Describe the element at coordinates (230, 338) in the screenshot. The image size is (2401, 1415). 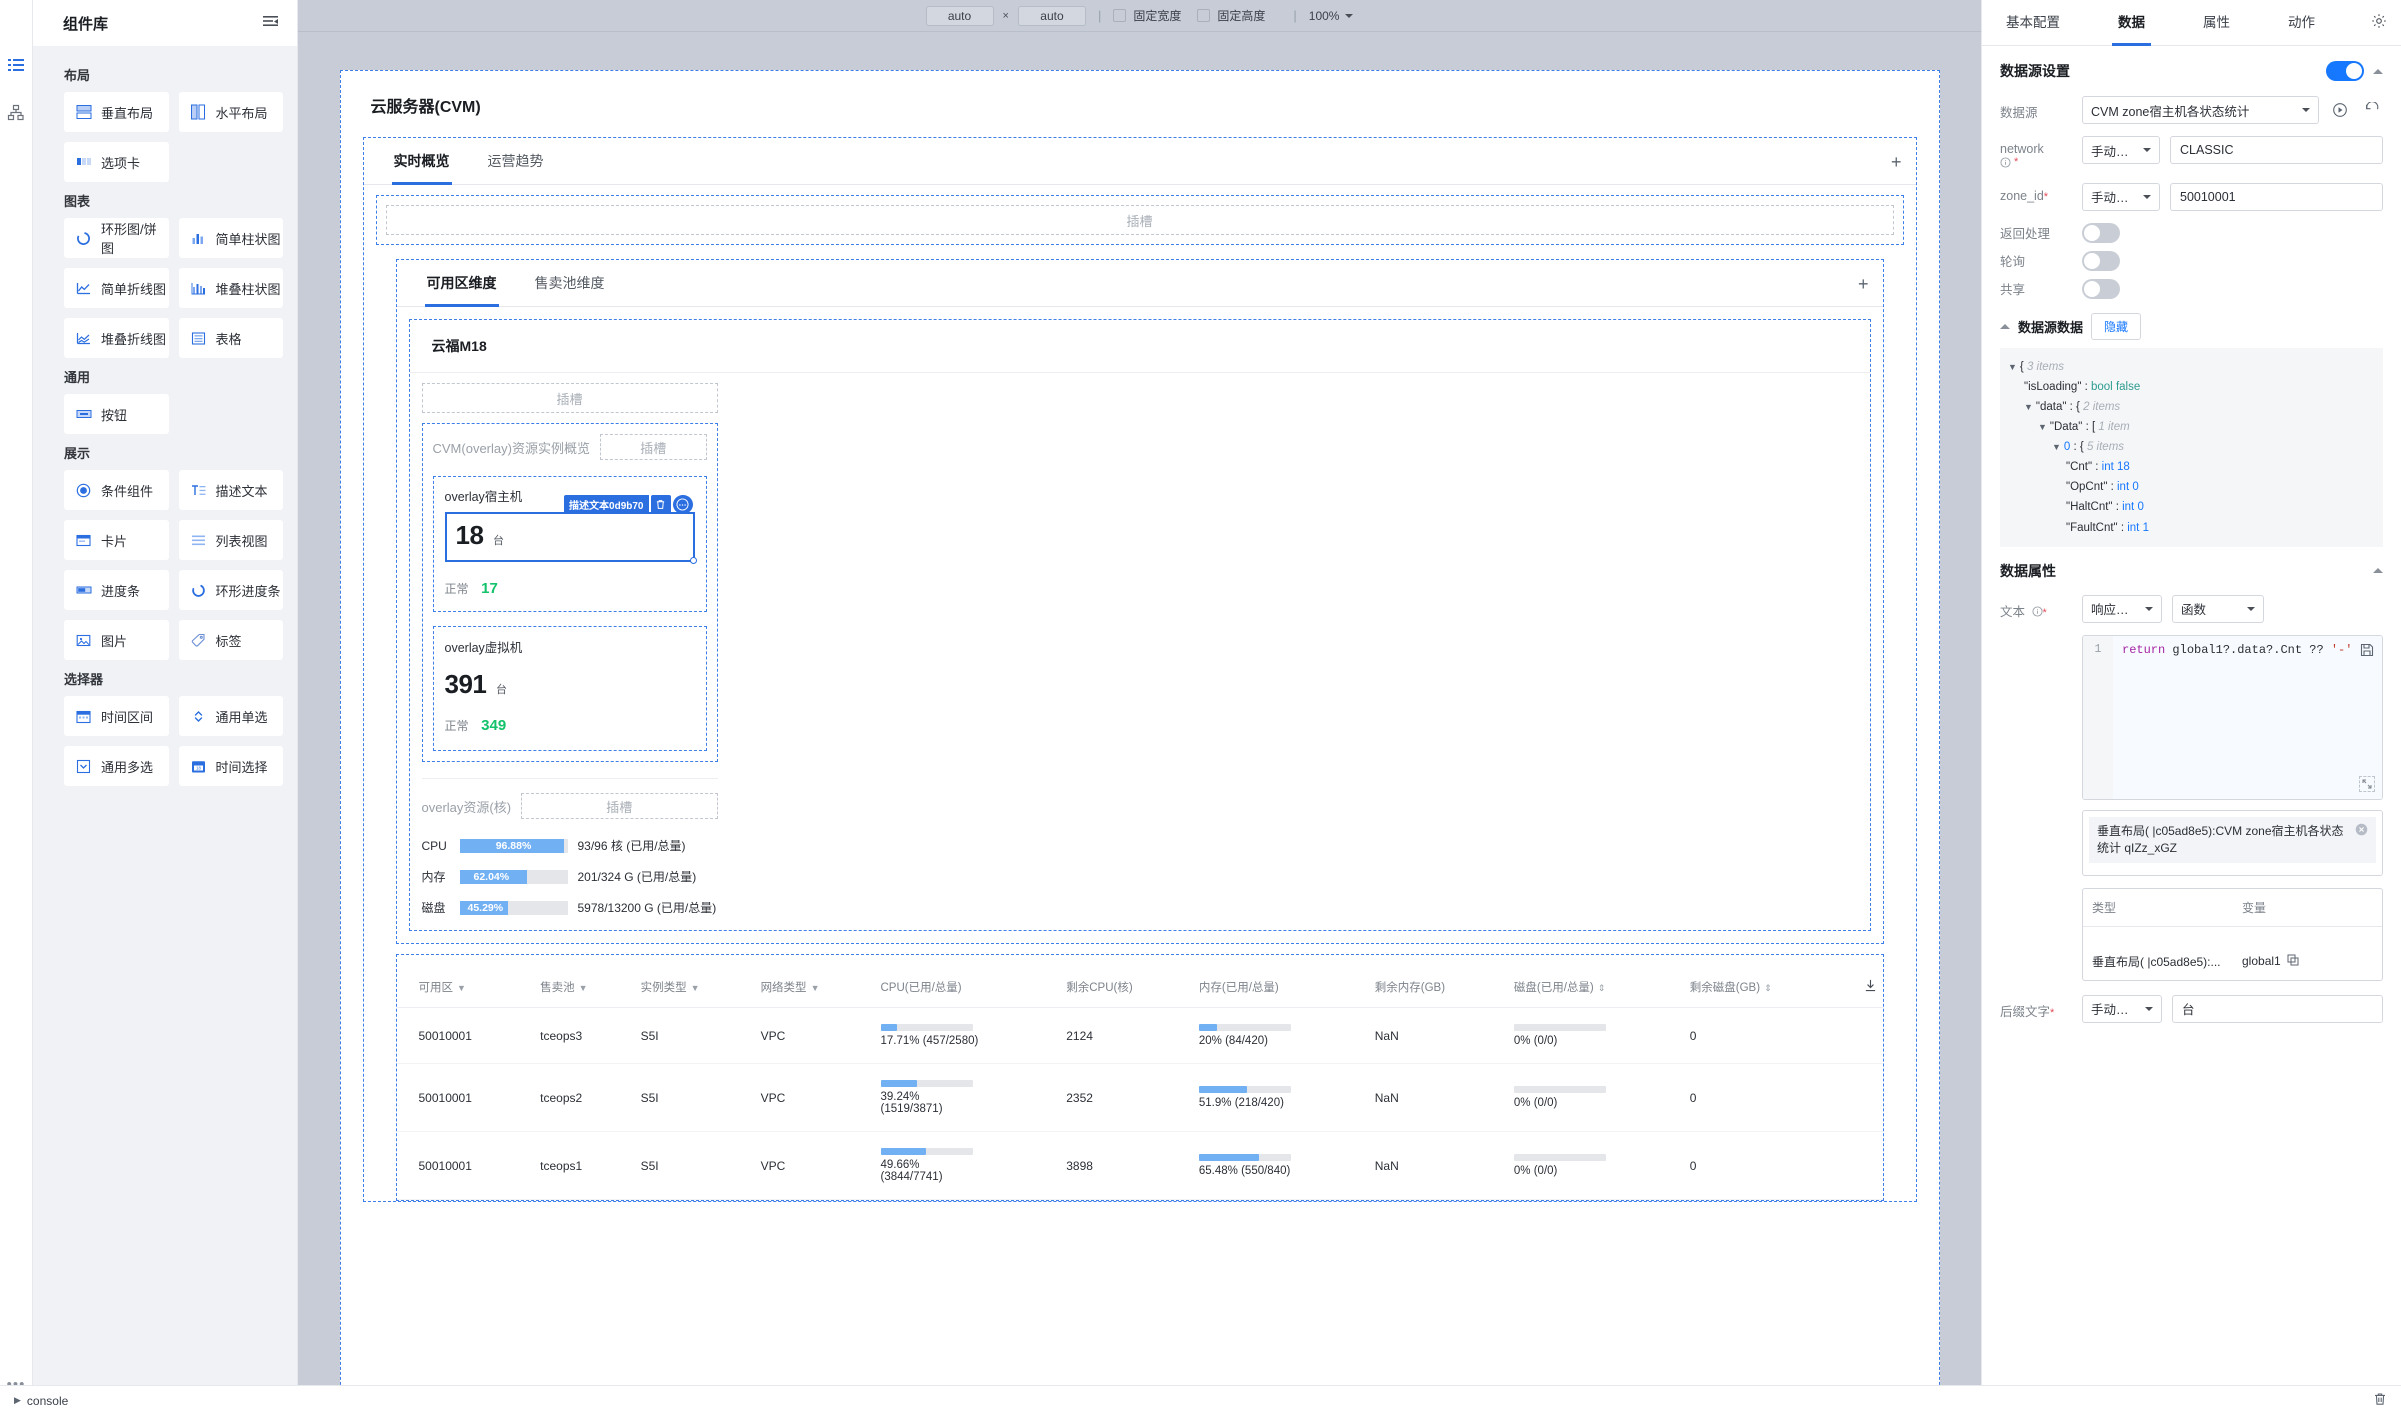
I see `component-table: 表格` at that location.